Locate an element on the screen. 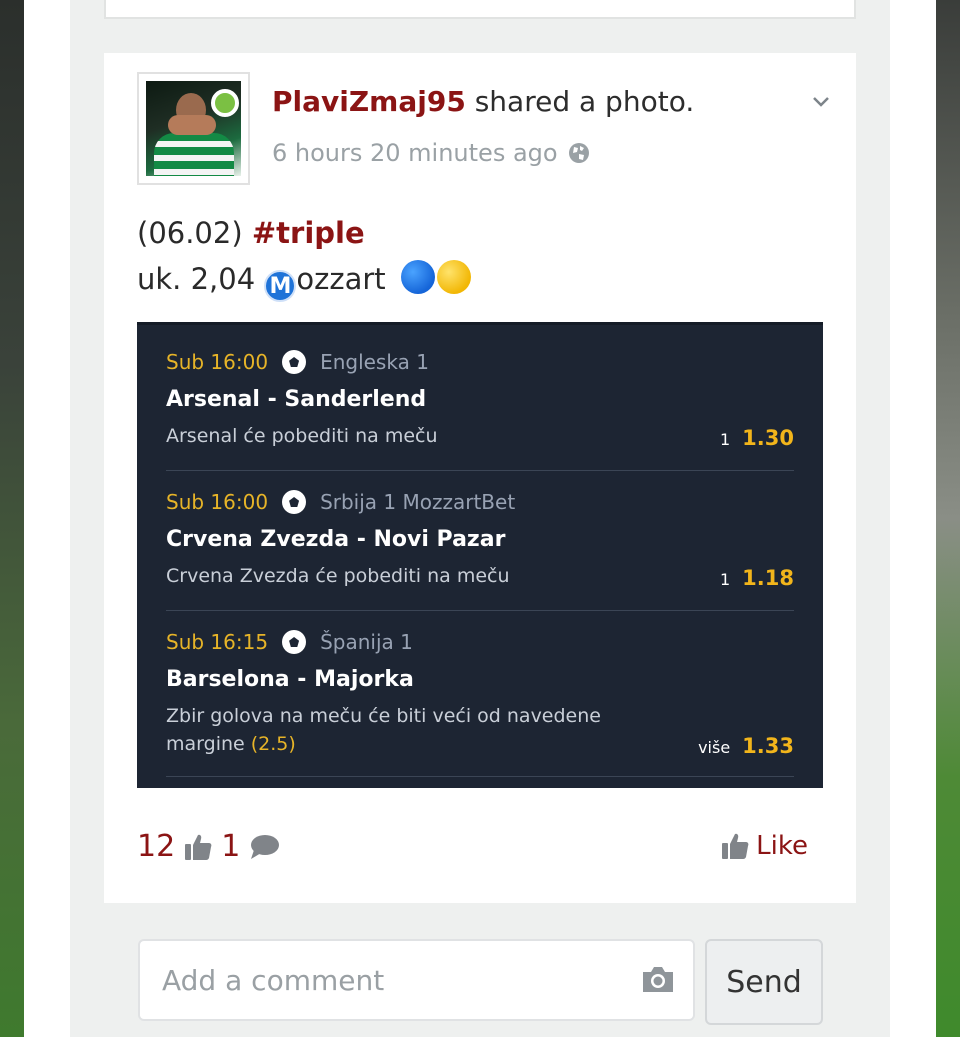 This screenshot has height=1037, width=960. post-text-line-2: uk. 2,04 Mozzart is located at coordinates (304, 279).